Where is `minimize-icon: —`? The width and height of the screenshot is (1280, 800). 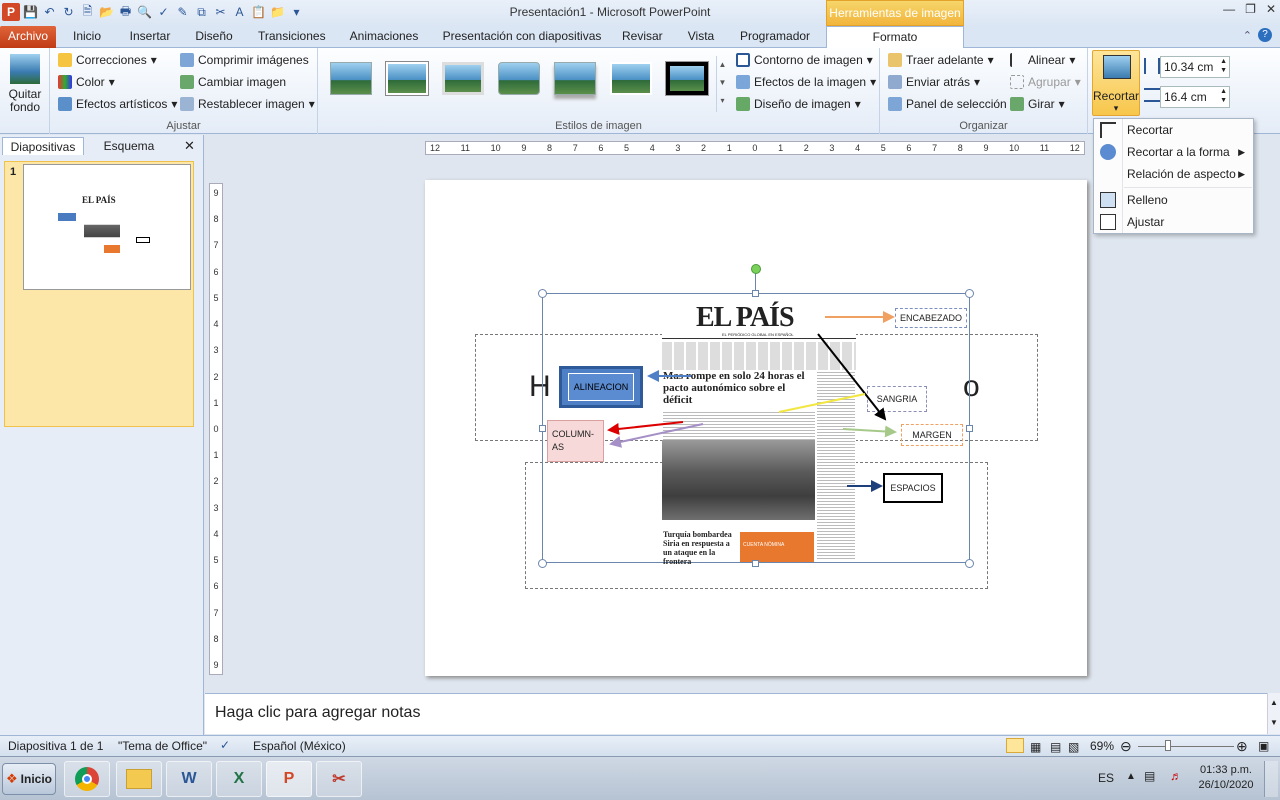
minimize-icon: — is located at coordinates (1229, 9).